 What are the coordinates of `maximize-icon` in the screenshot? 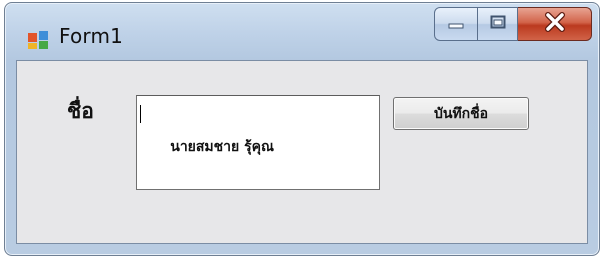 It's located at (498, 24).